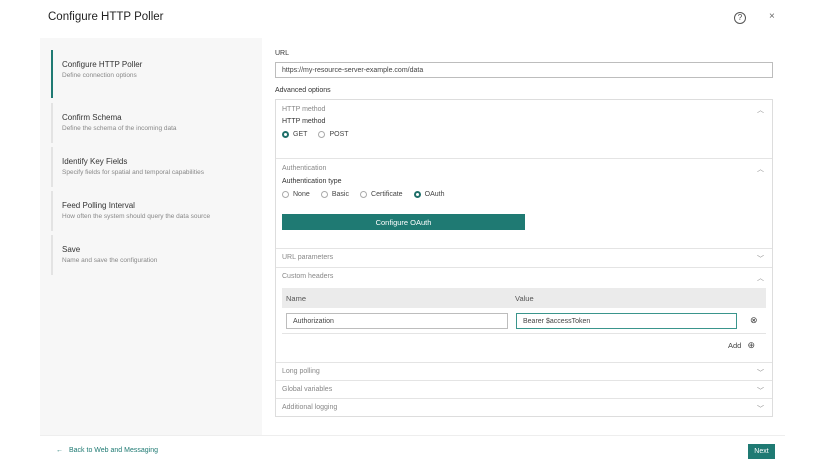 The image size is (826, 465). What do you see at coordinates (95, 161) in the screenshot?
I see `step-title: Identify Key Fields` at bounding box center [95, 161].